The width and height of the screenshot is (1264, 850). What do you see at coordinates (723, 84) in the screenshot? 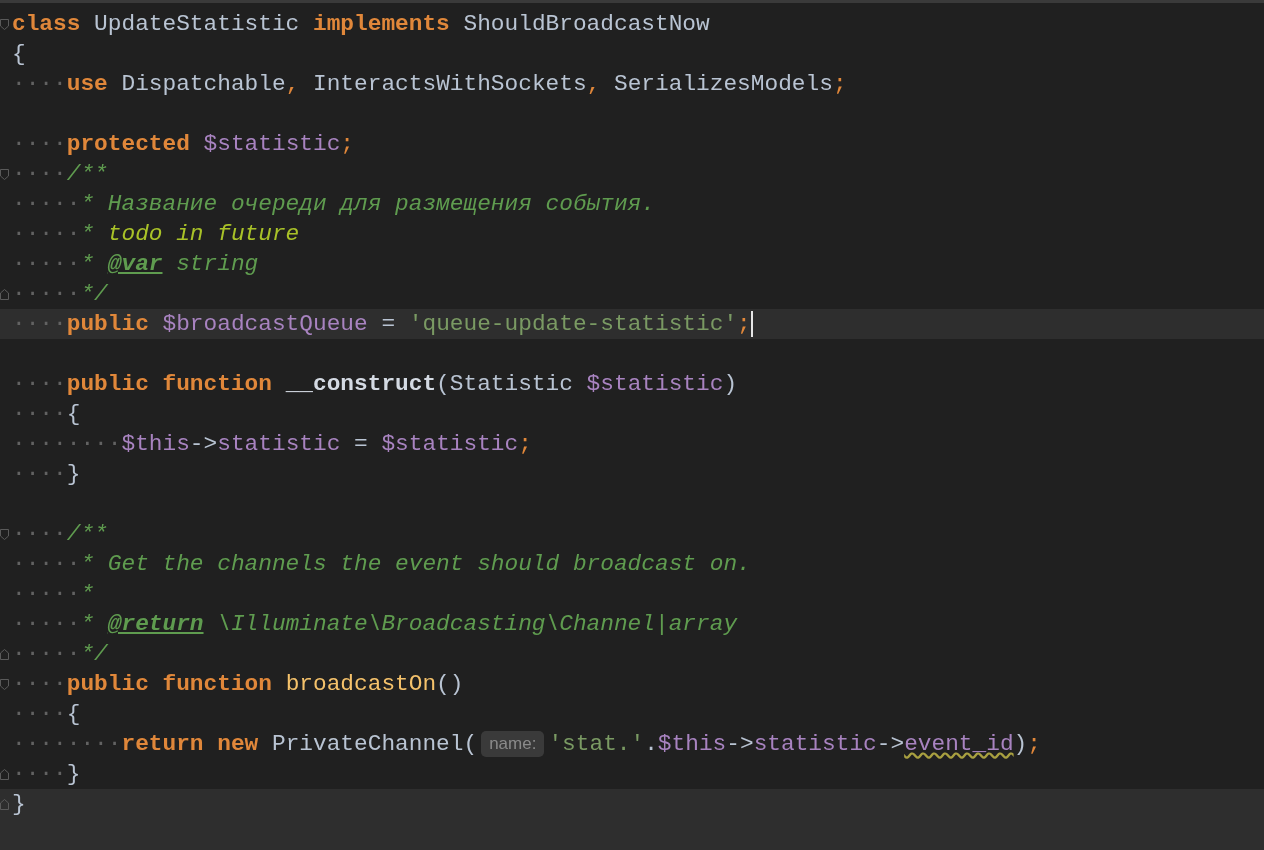
I see `code-text: SerializesModels` at bounding box center [723, 84].